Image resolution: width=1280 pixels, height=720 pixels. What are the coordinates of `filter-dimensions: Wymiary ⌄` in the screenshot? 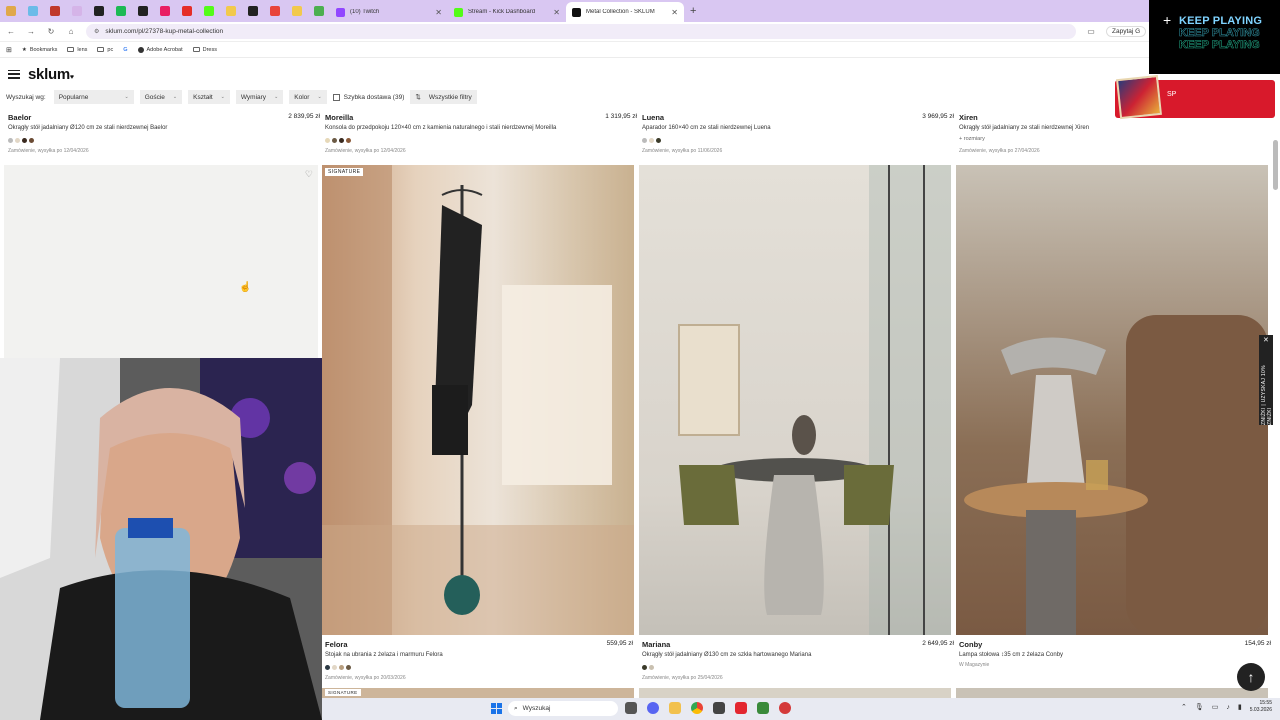 It's located at (259, 97).